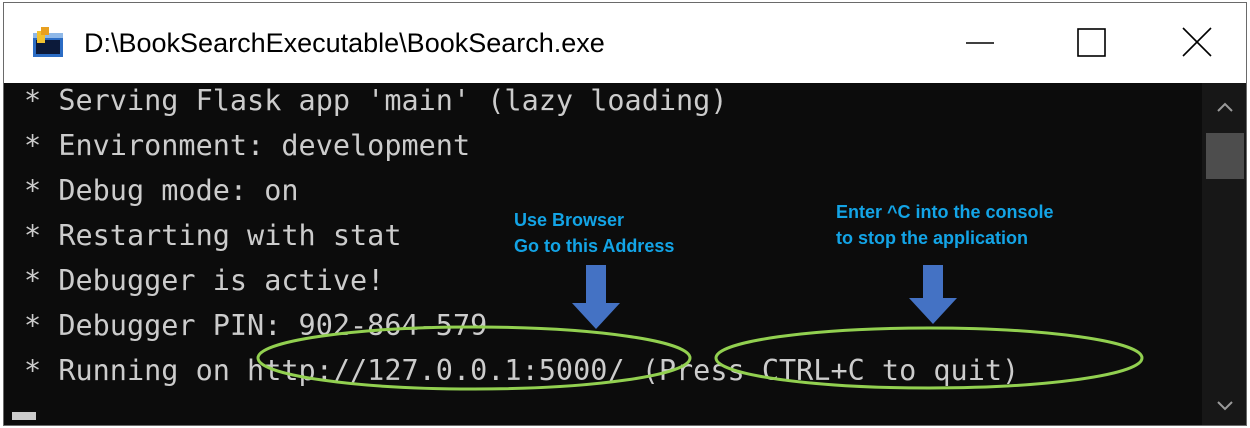 This screenshot has width=1250, height=428. Describe the element at coordinates (929, 358) in the screenshot. I see `quit-hint-highlight-ellipse` at that location.